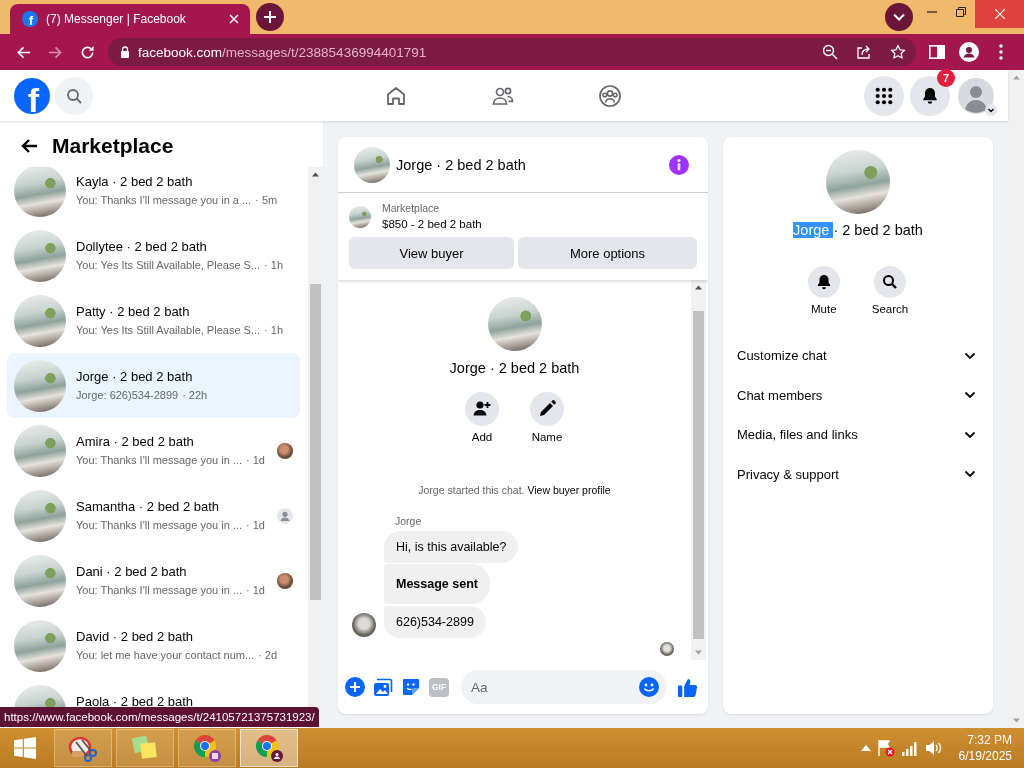  I want to click on add-person-icon, so click(482, 409).